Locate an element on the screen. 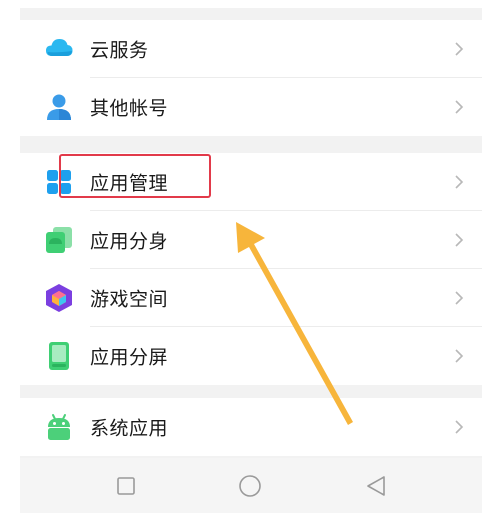 The image size is (500, 520). settings-item-label: 云服务 is located at coordinates (119, 50).